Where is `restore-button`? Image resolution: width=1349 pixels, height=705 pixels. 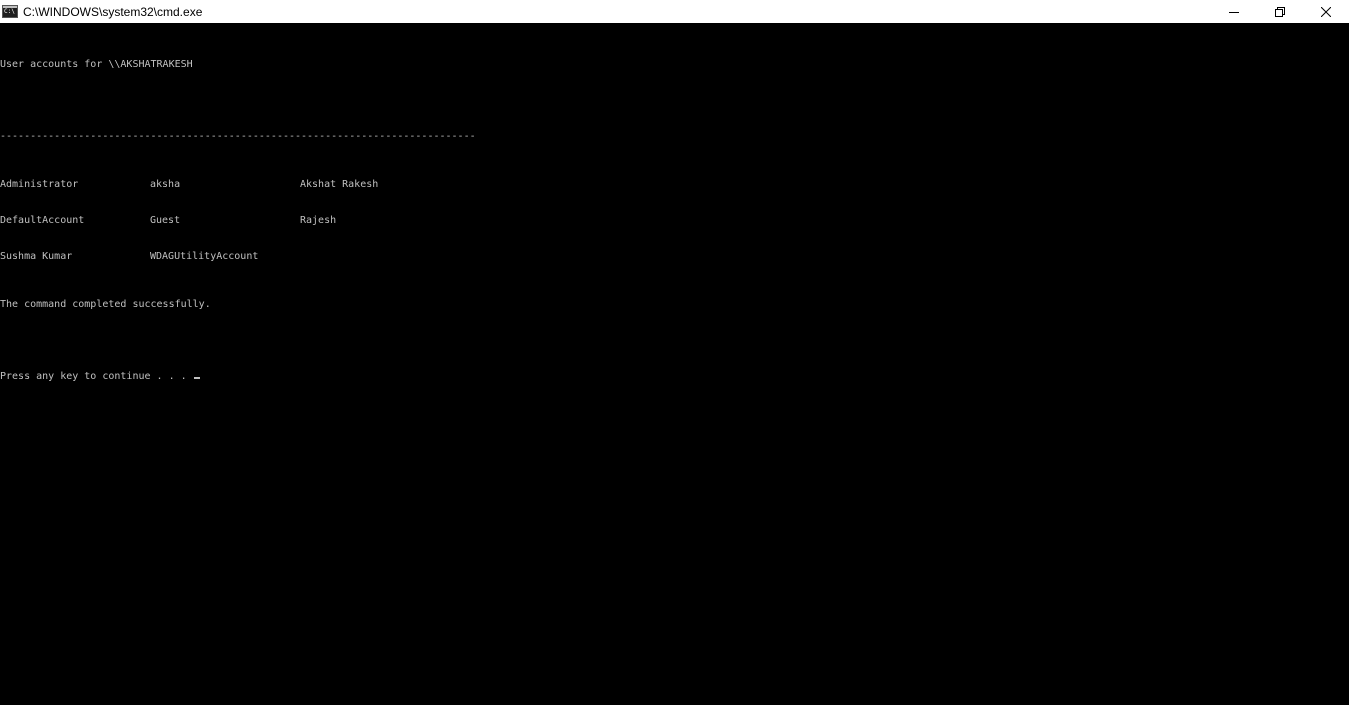 restore-button is located at coordinates (1280, 11).